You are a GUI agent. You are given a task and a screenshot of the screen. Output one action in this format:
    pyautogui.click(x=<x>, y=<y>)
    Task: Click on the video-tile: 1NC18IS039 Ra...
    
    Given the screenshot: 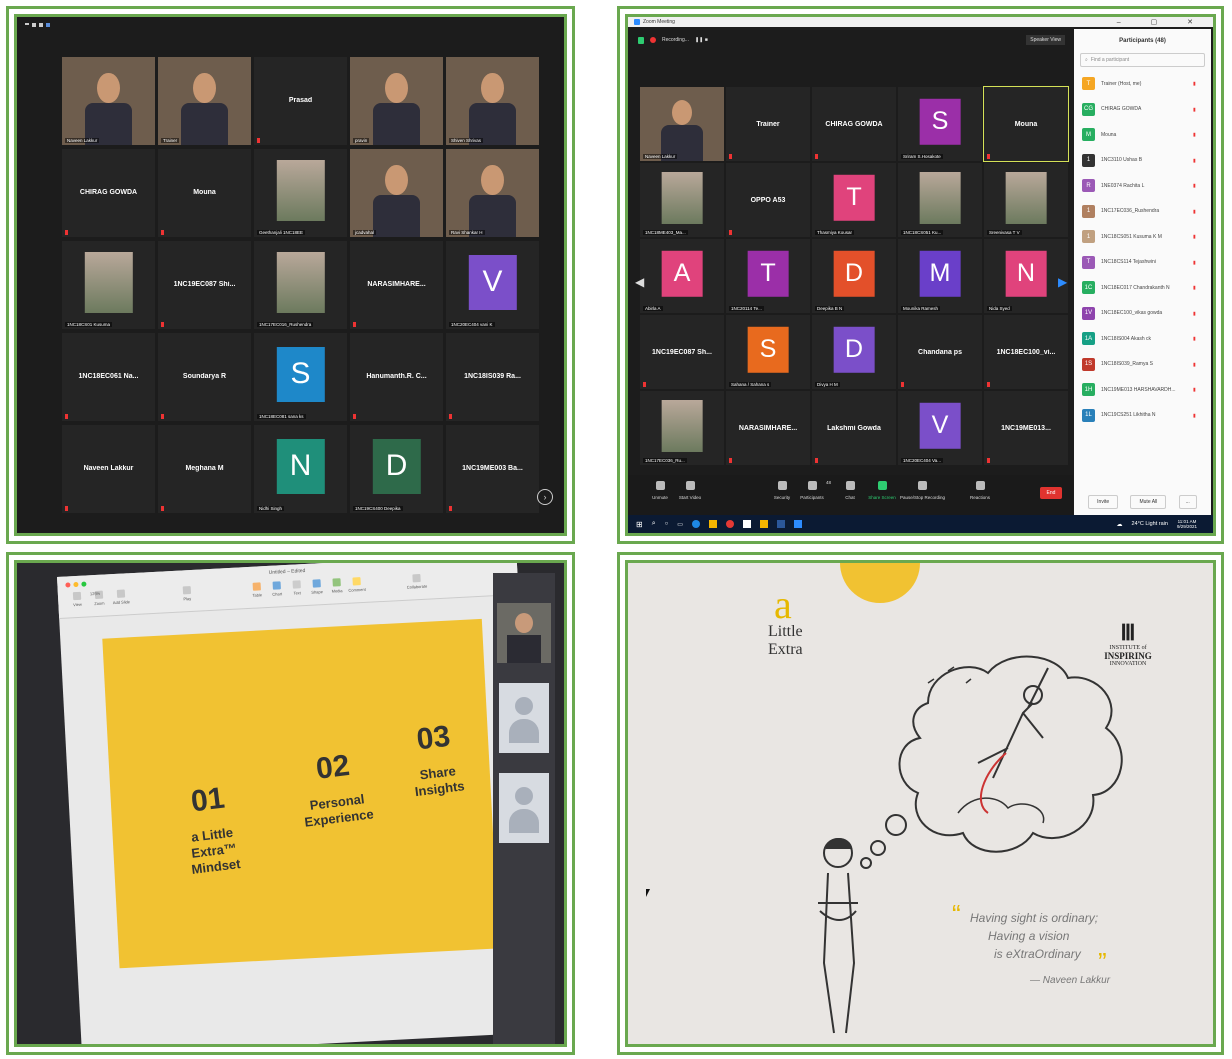 What is the action you would take?
    pyautogui.click(x=492, y=377)
    